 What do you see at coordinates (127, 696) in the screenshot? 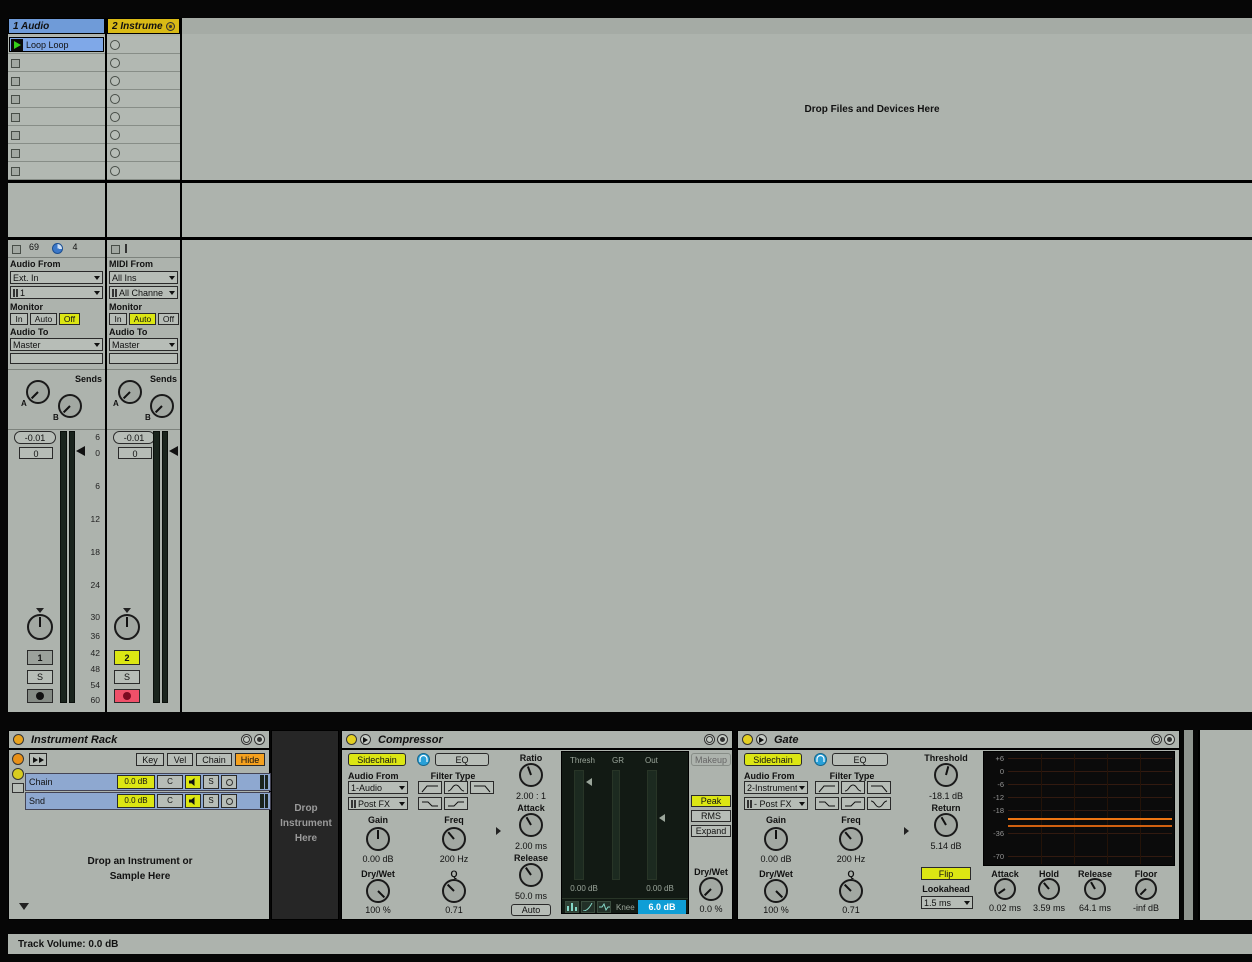
I see `arm-record-button` at bounding box center [127, 696].